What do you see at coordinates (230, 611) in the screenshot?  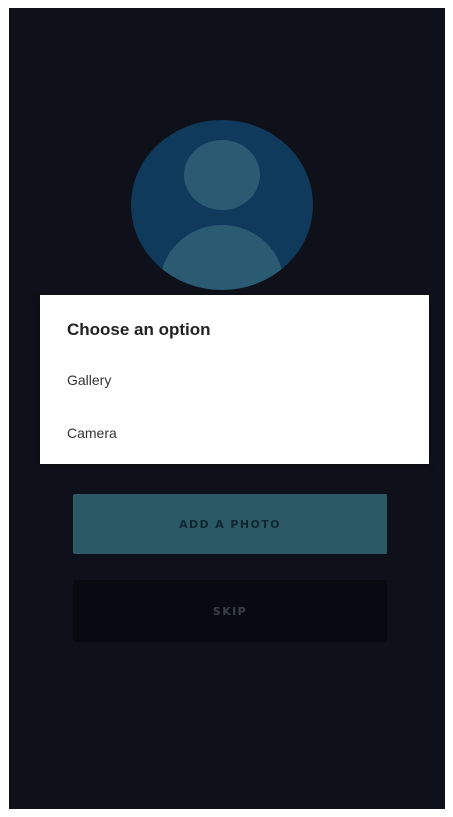 I see `skip-button: SKIP` at bounding box center [230, 611].